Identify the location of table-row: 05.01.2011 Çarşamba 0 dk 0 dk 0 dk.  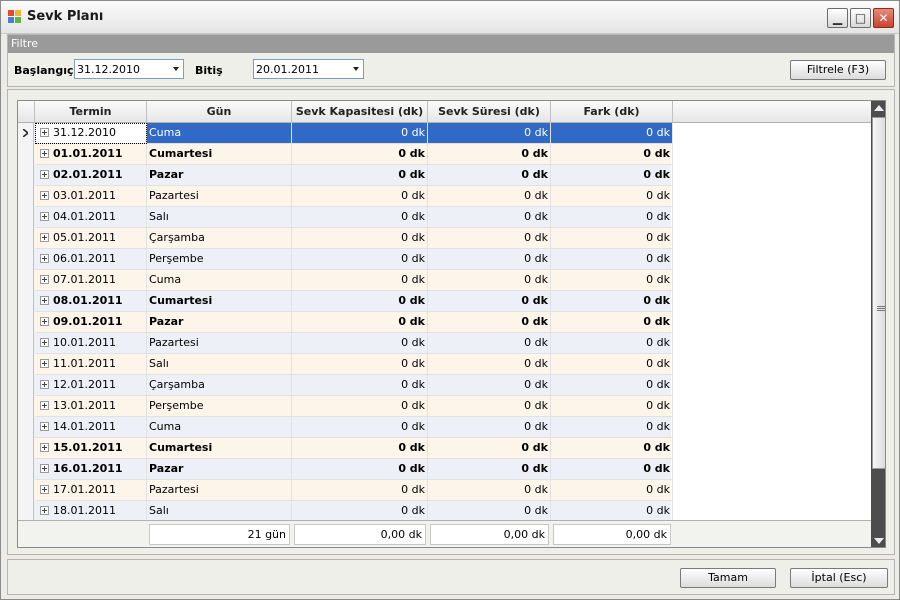
(345, 238).